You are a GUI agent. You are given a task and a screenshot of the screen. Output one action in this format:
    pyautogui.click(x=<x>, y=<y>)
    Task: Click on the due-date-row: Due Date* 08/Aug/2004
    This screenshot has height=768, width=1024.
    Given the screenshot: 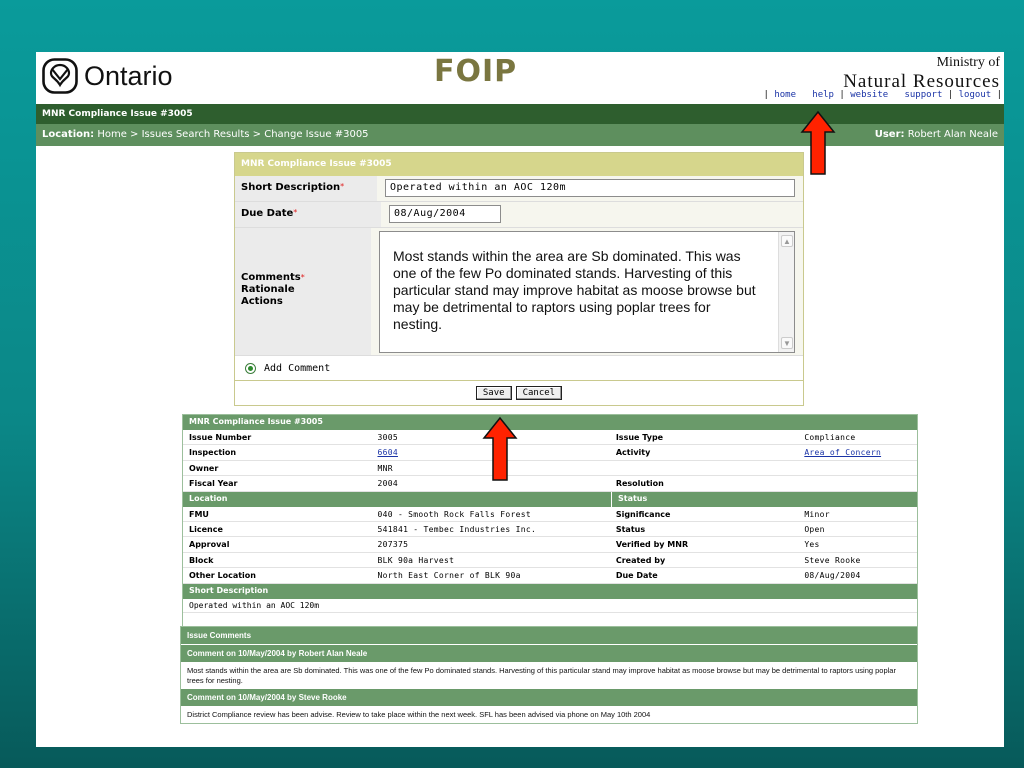 What is the action you would take?
    pyautogui.click(x=519, y=215)
    